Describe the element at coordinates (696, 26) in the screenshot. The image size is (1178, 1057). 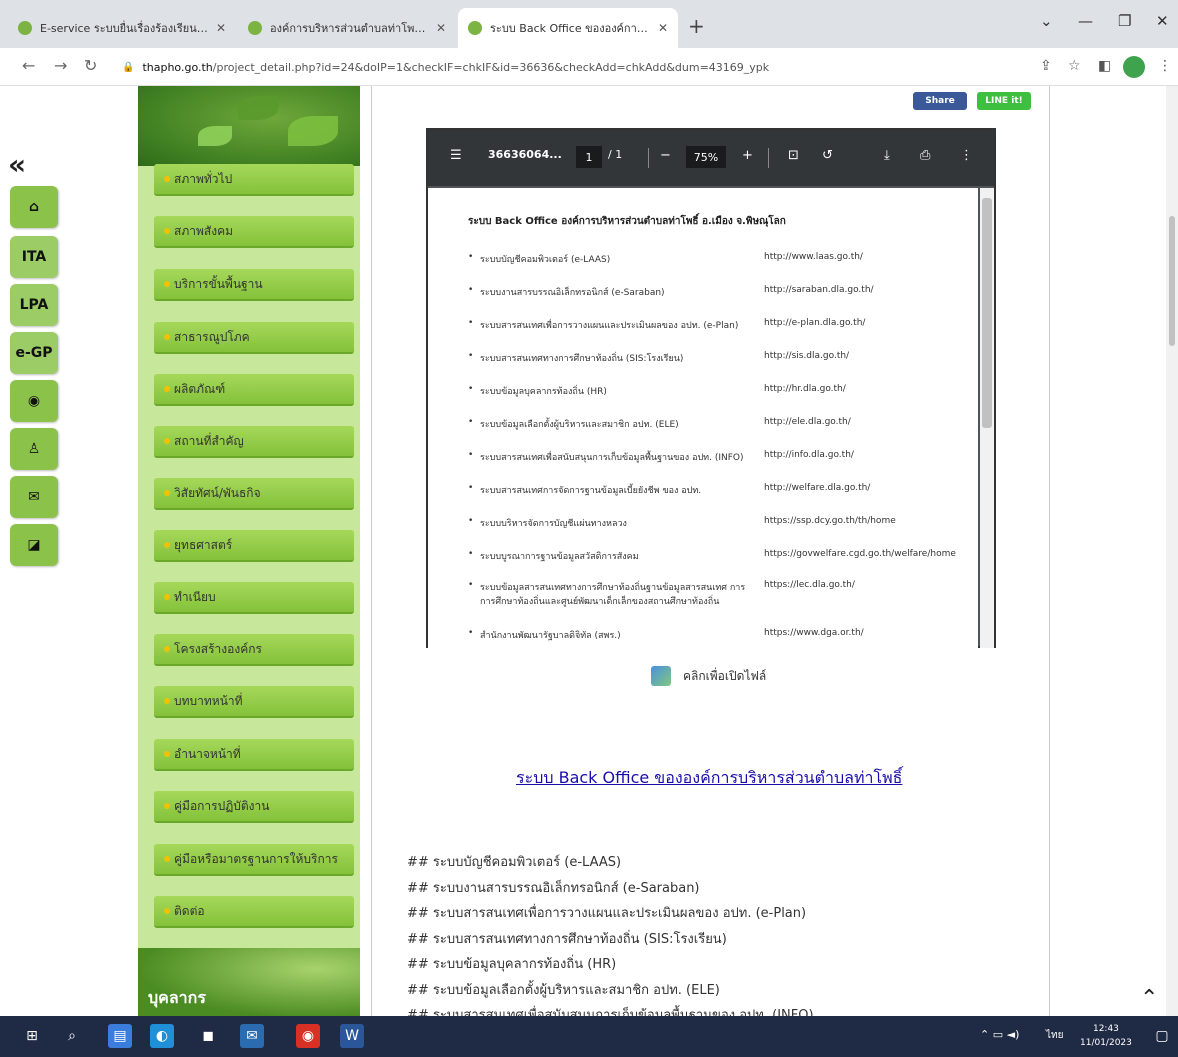
I see `new-tab-button: +` at that location.